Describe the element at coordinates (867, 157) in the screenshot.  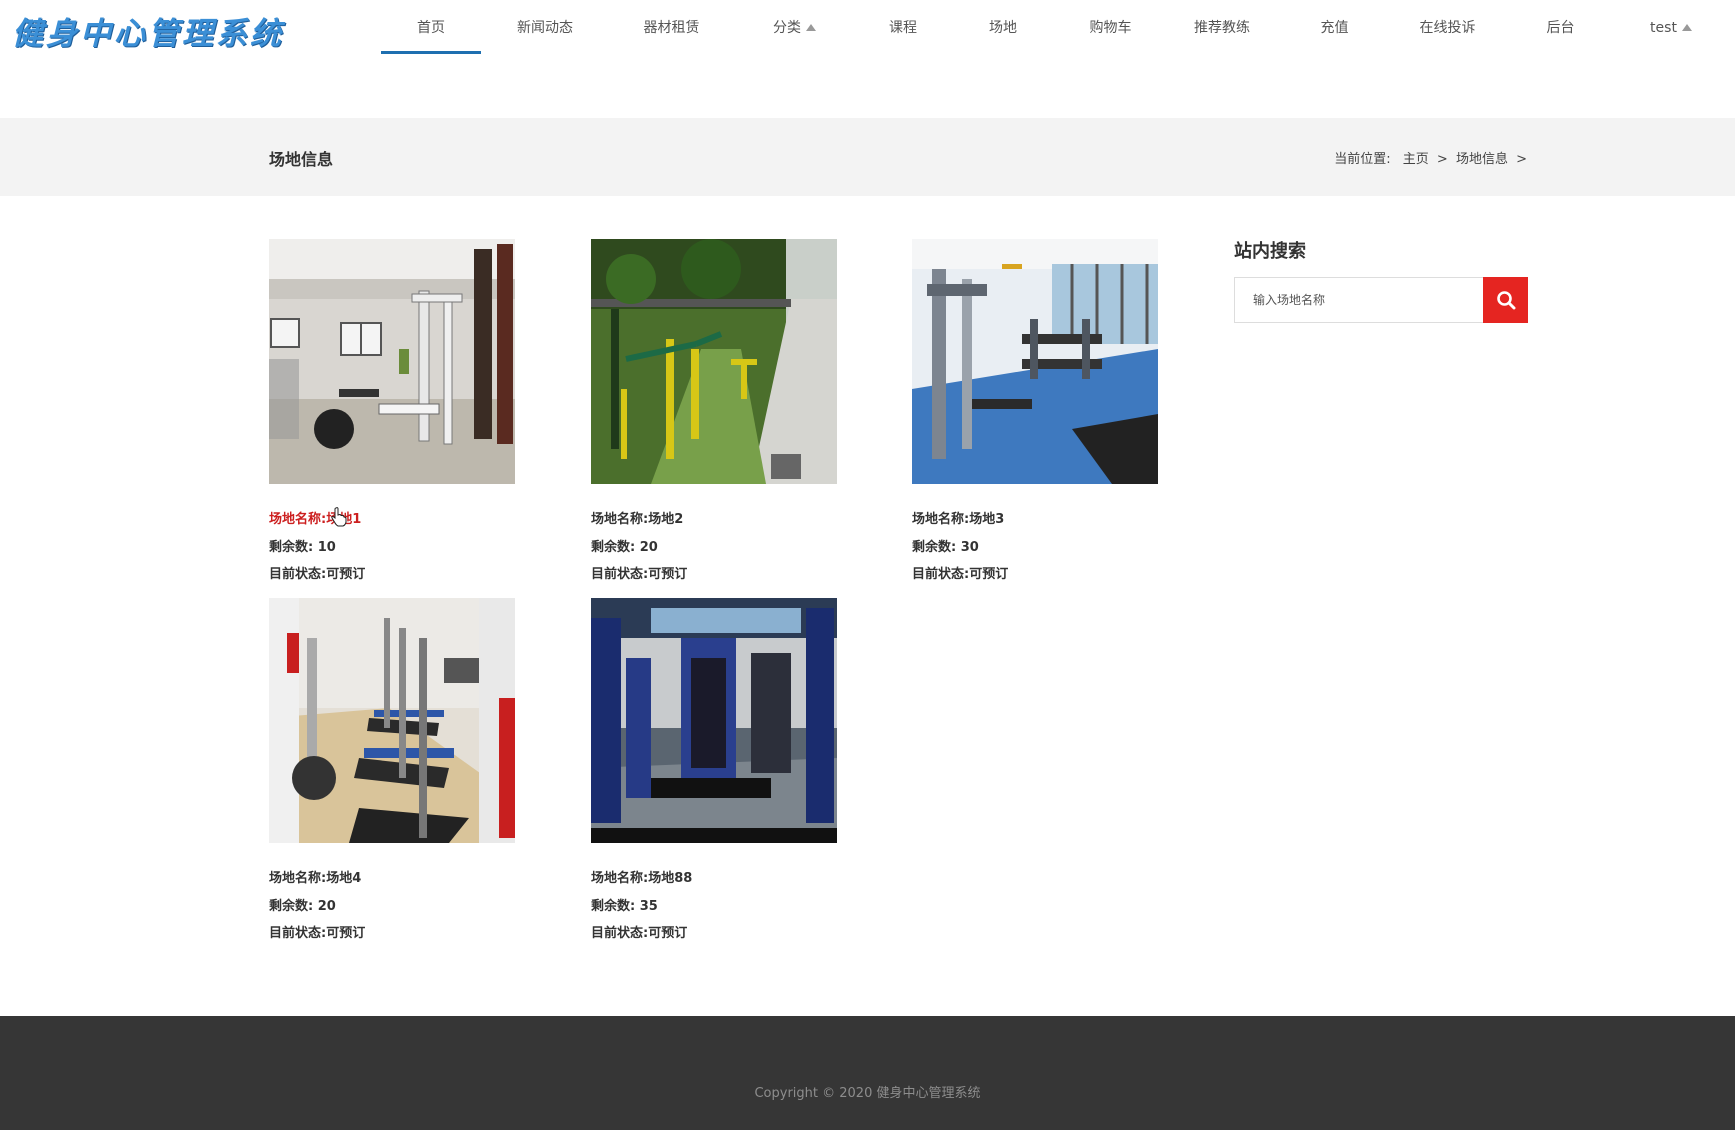
I see `page-title-band: 场地信息 当前位置: 主页 > 场地信息 >` at that location.